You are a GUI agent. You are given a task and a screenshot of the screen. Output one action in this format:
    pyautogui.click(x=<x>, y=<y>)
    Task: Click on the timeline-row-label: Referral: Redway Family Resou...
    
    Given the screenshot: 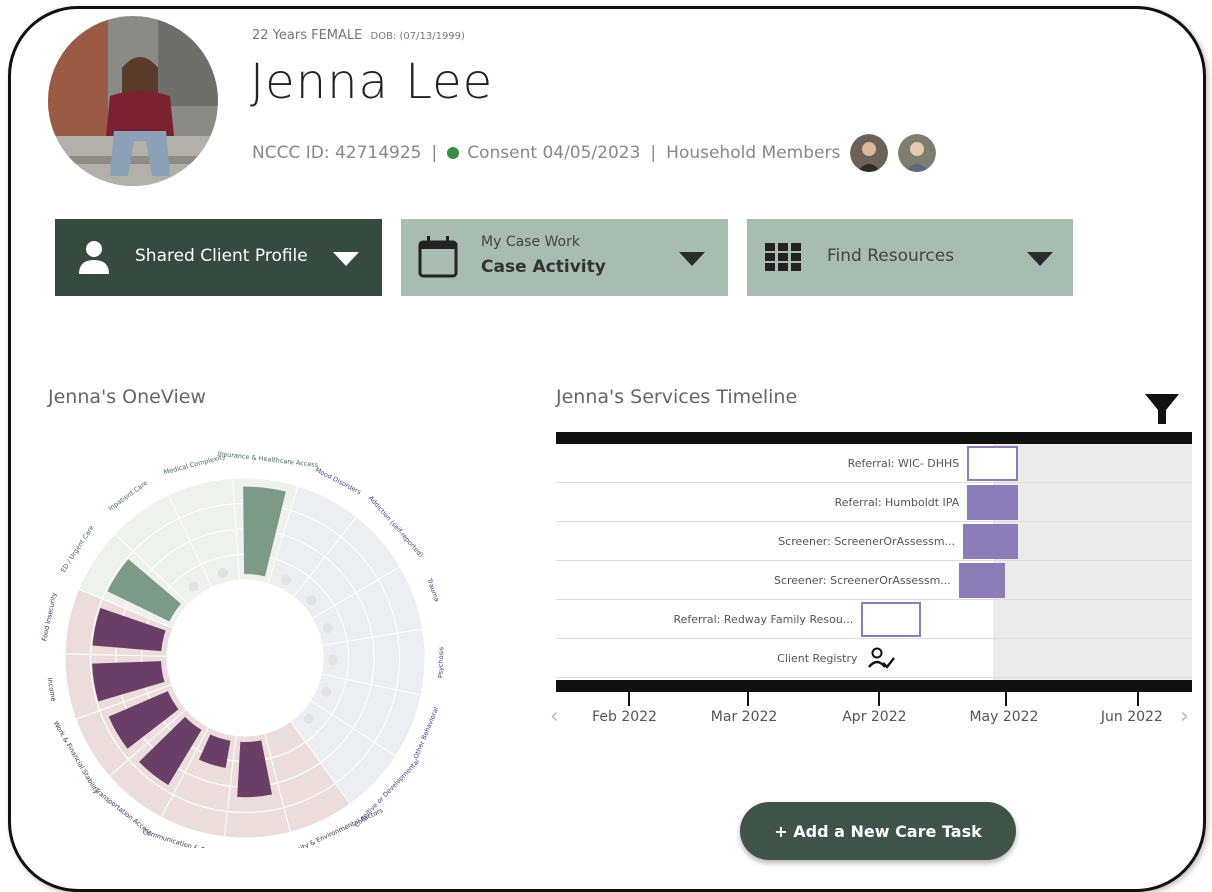 What is the action you would take?
    pyautogui.click(x=763, y=619)
    